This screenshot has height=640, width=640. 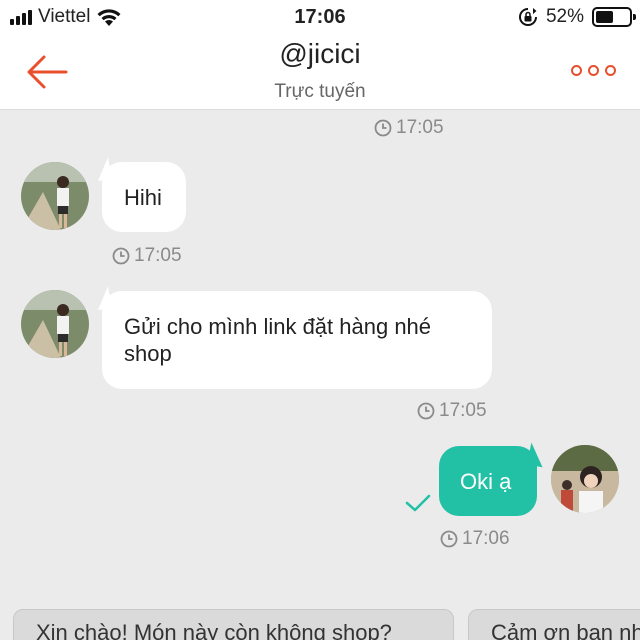 I want to click on online-status: Trực tuyến, so click(x=320, y=91).